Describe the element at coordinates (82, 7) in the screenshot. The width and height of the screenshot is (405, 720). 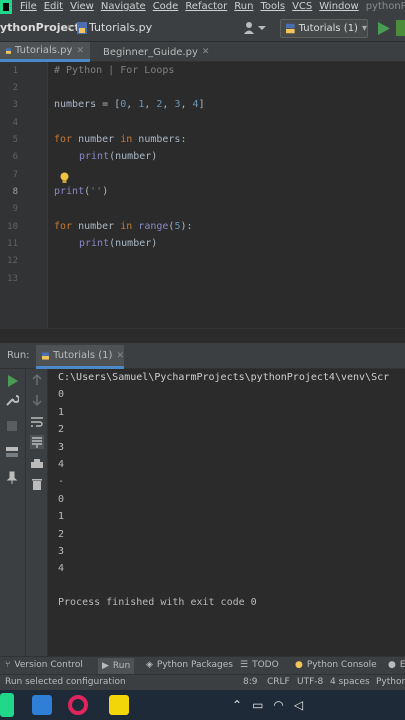
I see `menu-view: View` at that location.